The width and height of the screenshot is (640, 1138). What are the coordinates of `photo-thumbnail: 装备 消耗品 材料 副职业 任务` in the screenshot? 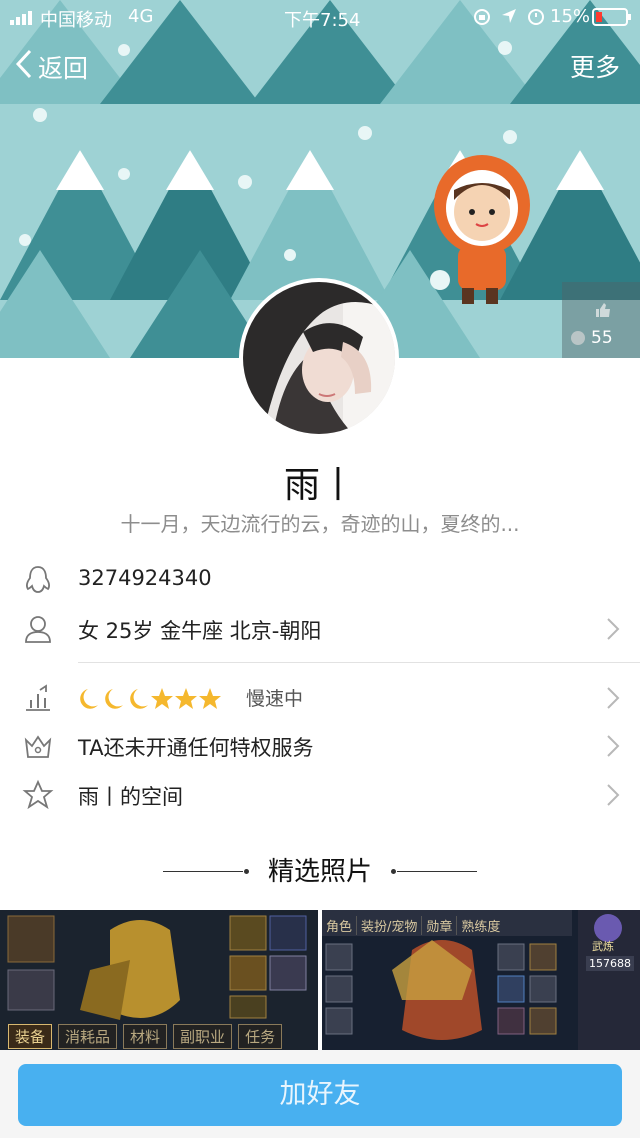 It's located at (159, 980).